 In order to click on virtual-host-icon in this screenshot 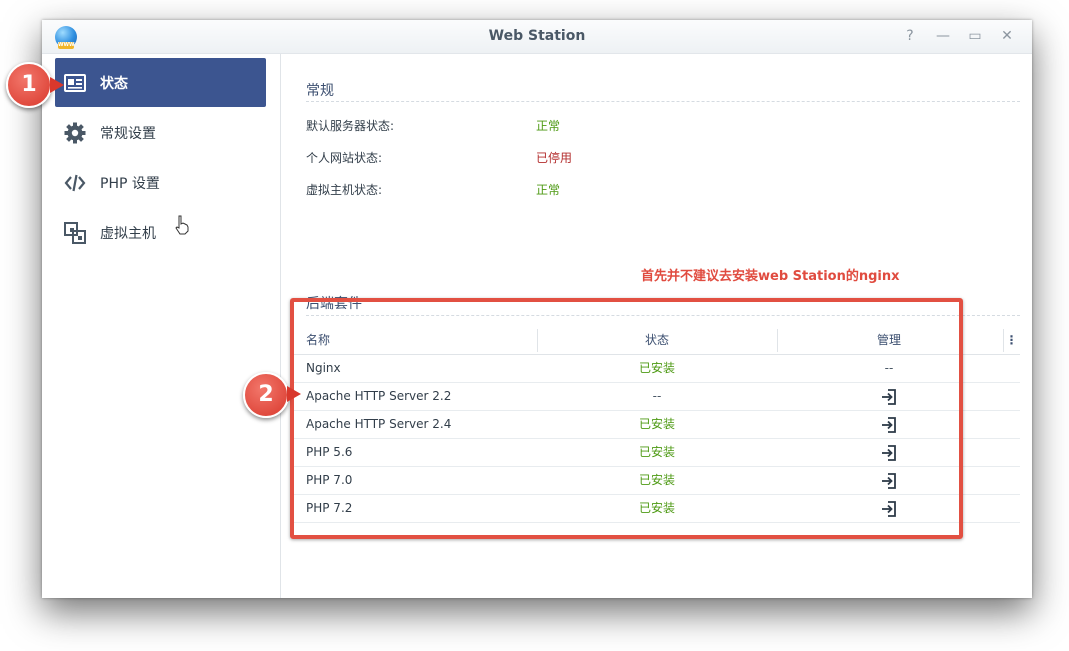, I will do `click(75, 233)`.